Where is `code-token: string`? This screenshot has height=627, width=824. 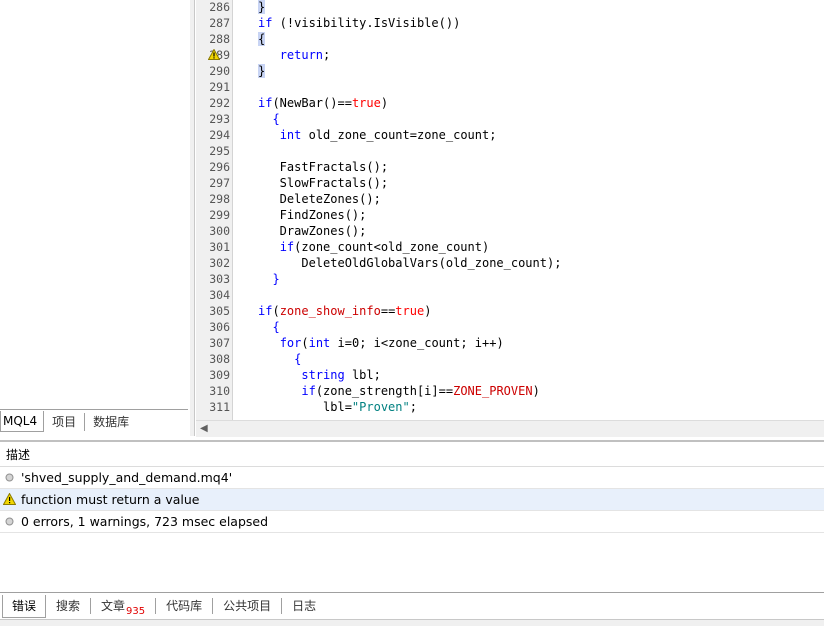
code-token: string is located at coordinates (323, 375).